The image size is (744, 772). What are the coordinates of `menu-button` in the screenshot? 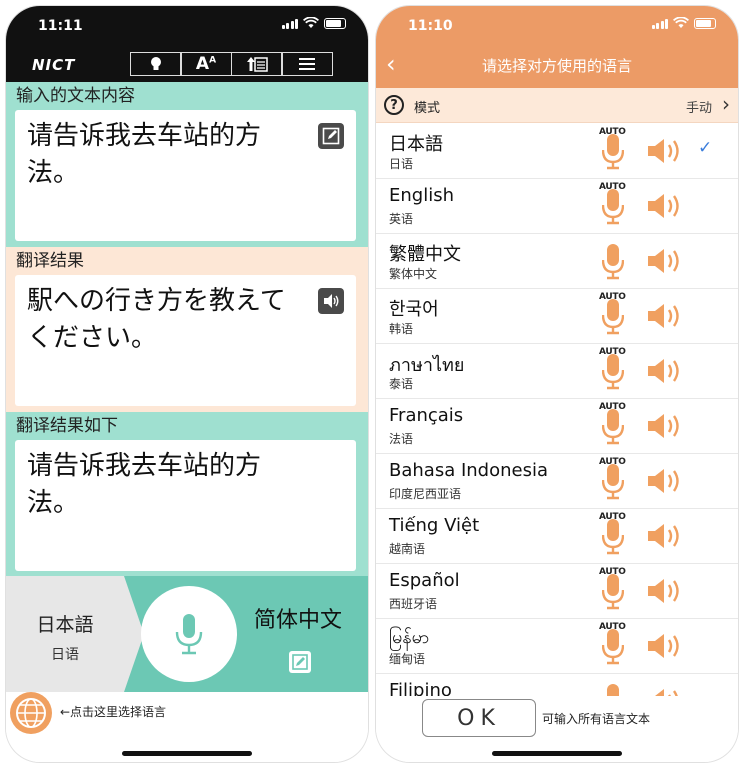 It's located at (307, 64).